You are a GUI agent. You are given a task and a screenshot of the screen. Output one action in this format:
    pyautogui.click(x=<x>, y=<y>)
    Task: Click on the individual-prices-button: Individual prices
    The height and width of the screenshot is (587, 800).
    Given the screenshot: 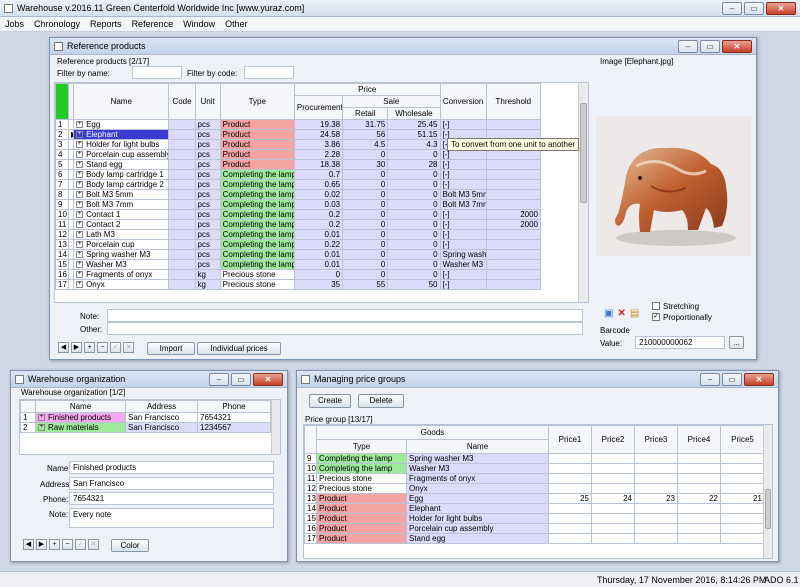 What is the action you would take?
    pyautogui.click(x=239, y=348)
    